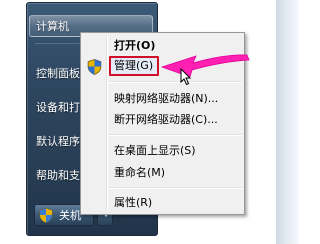 This screenshot has width=320, height=244. Describe the element at coordinates (134, 46) in the screenshot. I see `menu-item-open: 打开(O)` at that location.